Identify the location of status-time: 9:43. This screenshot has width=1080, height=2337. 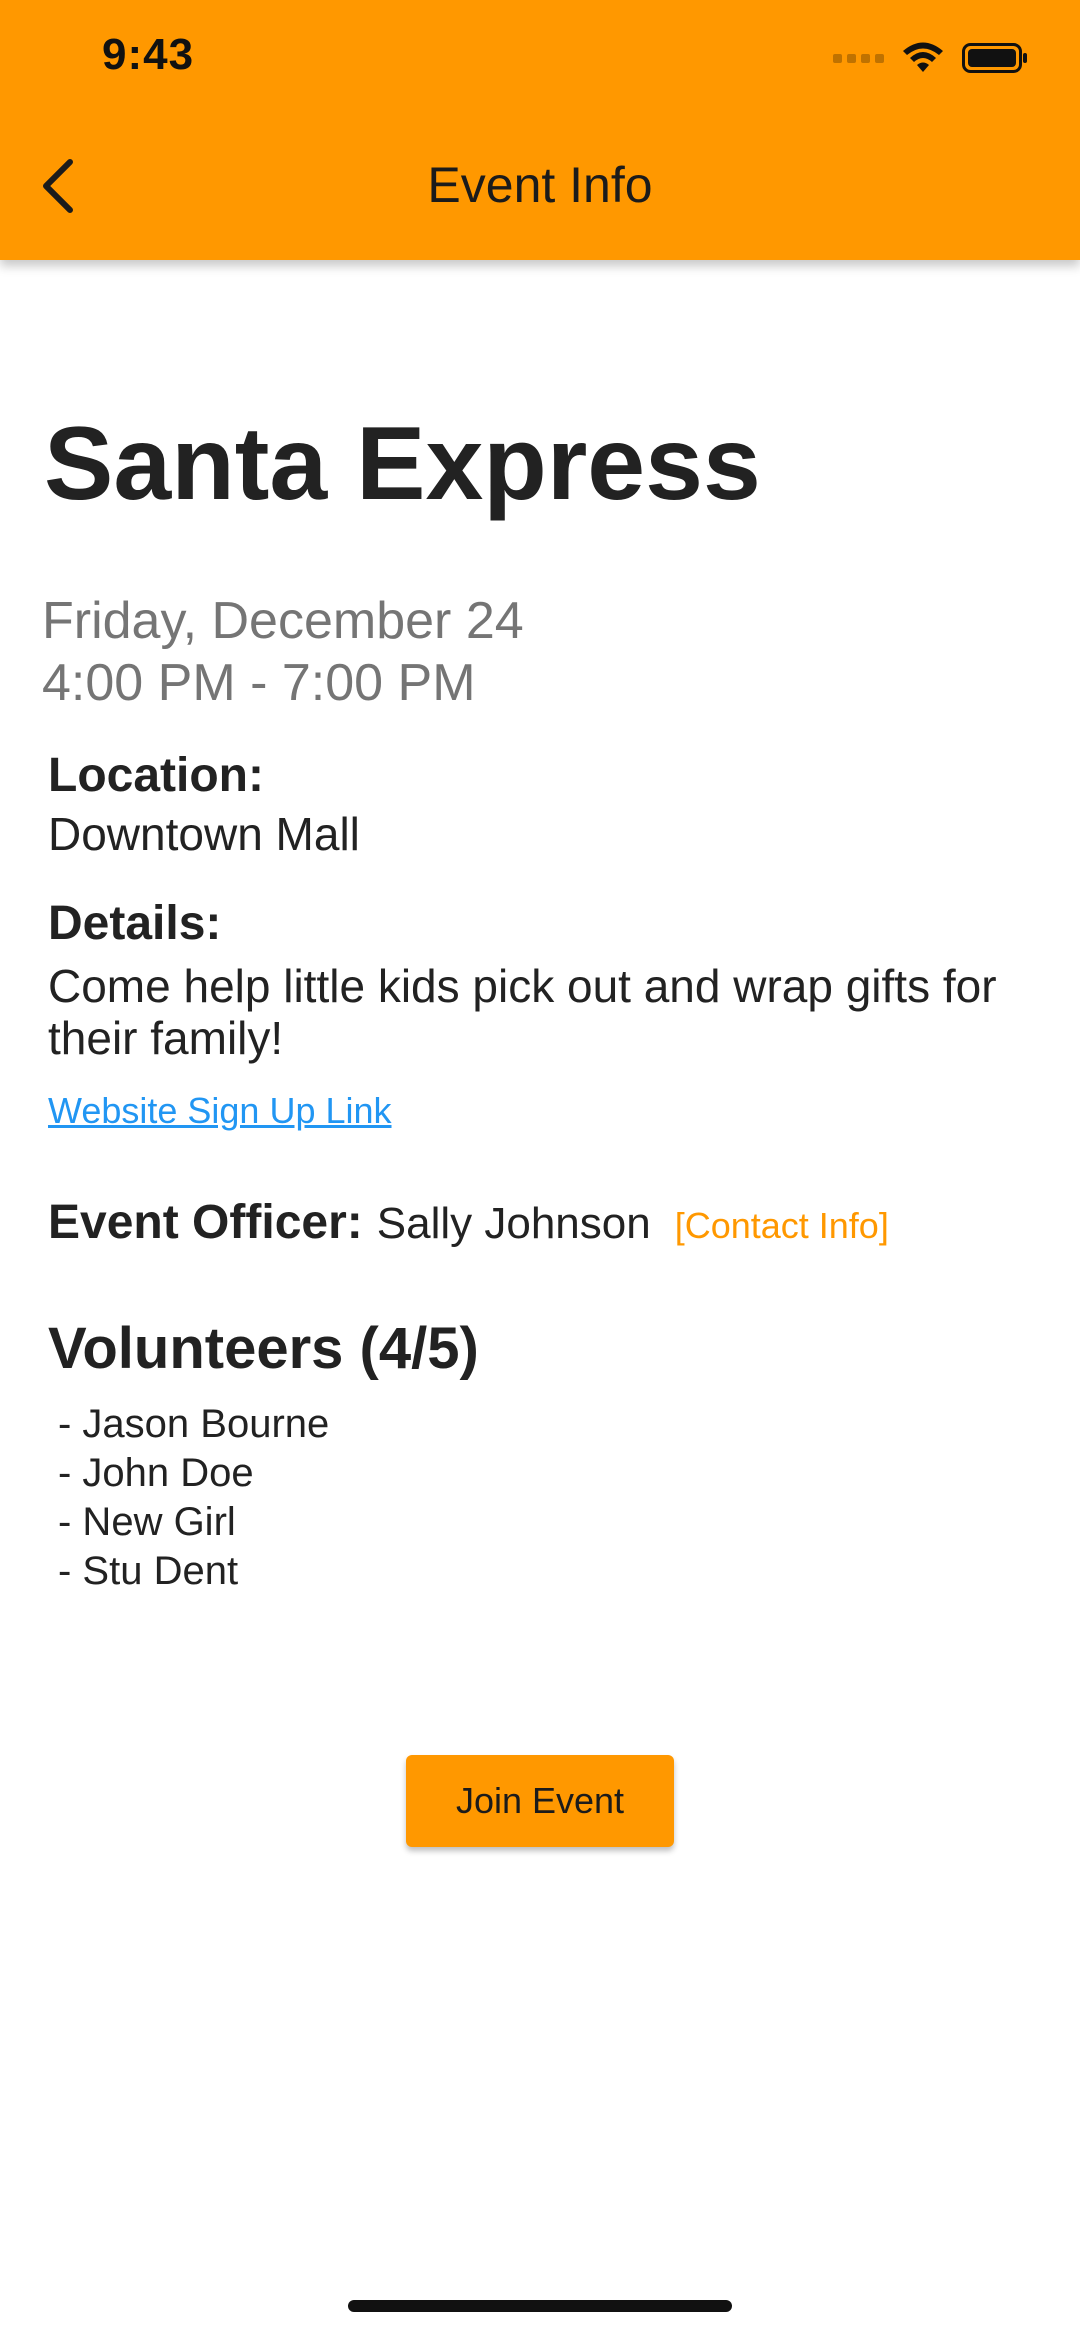
(148, 54).